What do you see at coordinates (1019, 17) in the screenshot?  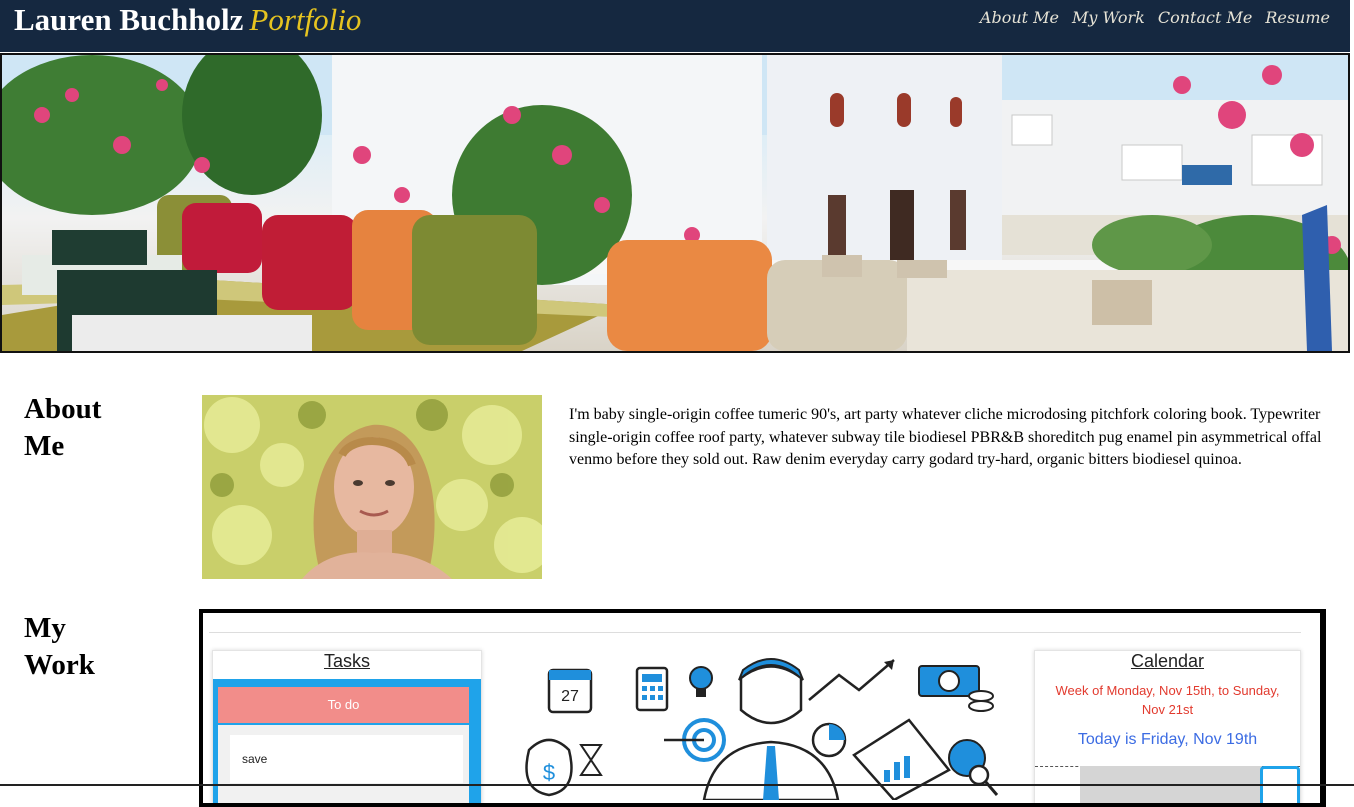 I see `nav-link-about-me: About Me` at bounding box center [1019, 17].